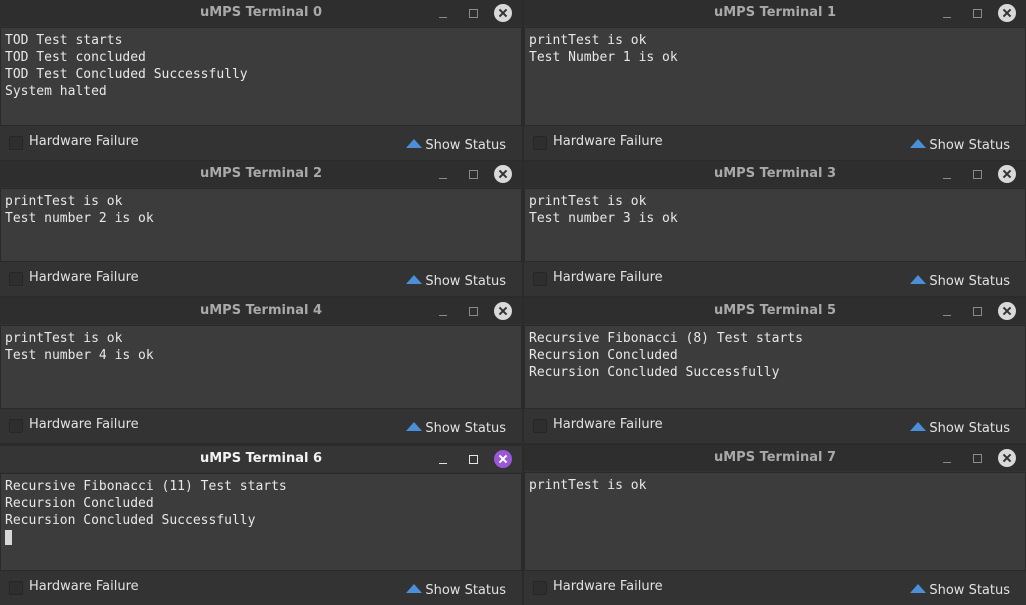 Image resolution: width=1026 pixels, height=605 pixels. Describe the element at coordinates (261, 367) in the screenshot. I see `terminal-output: printTest is ok Test number 4 is ok` at that location.